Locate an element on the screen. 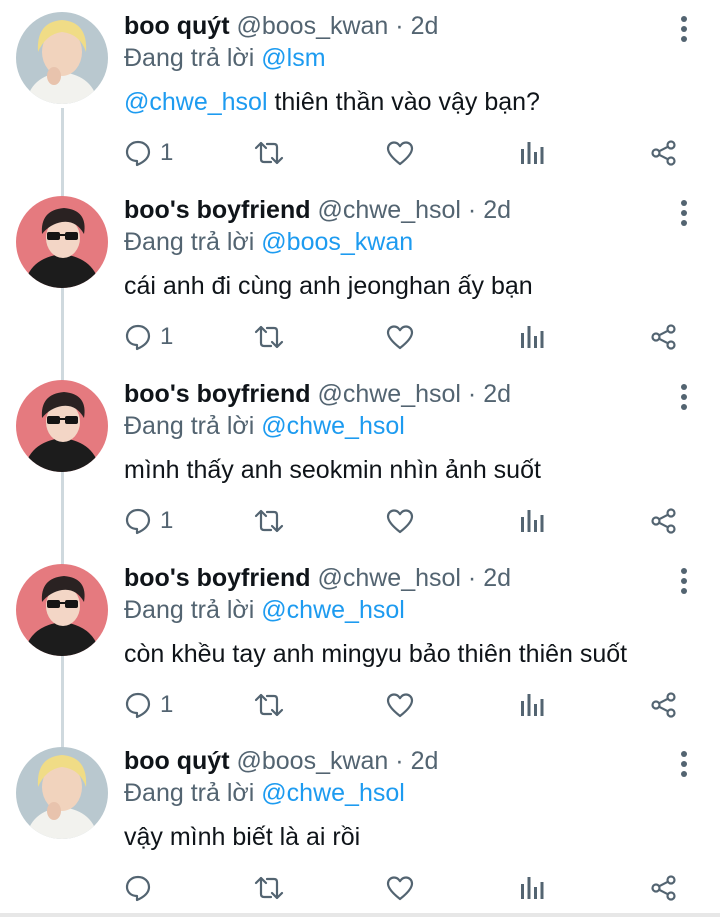 This screenshot has width=720, height=919. tweet-body: cái anh đi cùng anh jeonghan ấy bạn is located at coordinates (328, 286).